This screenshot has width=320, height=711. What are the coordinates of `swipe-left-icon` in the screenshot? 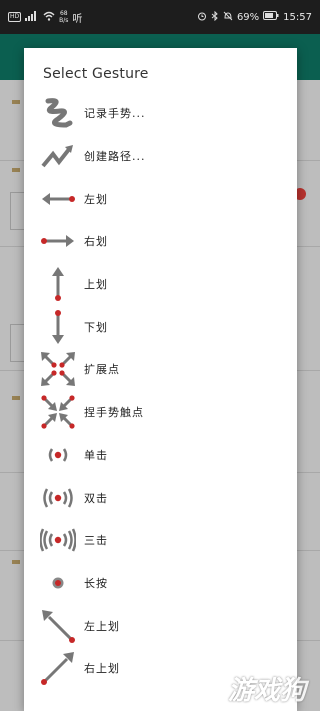 It's located at (58, 199).